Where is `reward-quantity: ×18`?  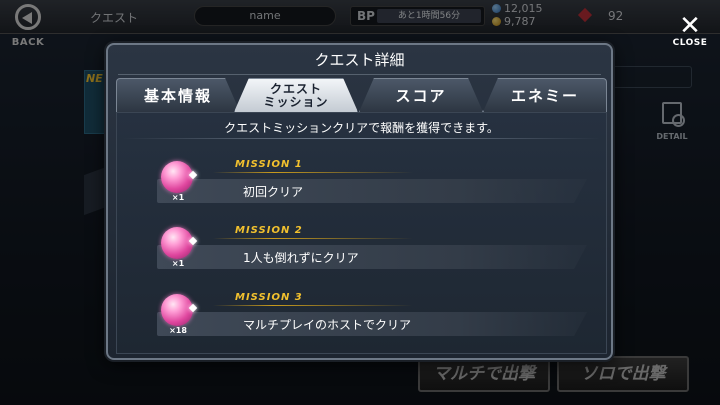
reward-quantity: ×18 is located at coordinates (178, 330).